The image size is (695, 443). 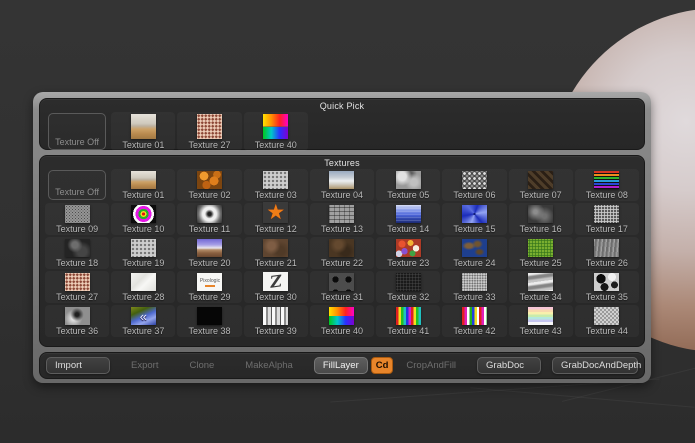 What do you see at coordinates (509, 365) in the screenshot?
I see `grabdoc-button: GrabDoc` at bounding box center [509, 365].